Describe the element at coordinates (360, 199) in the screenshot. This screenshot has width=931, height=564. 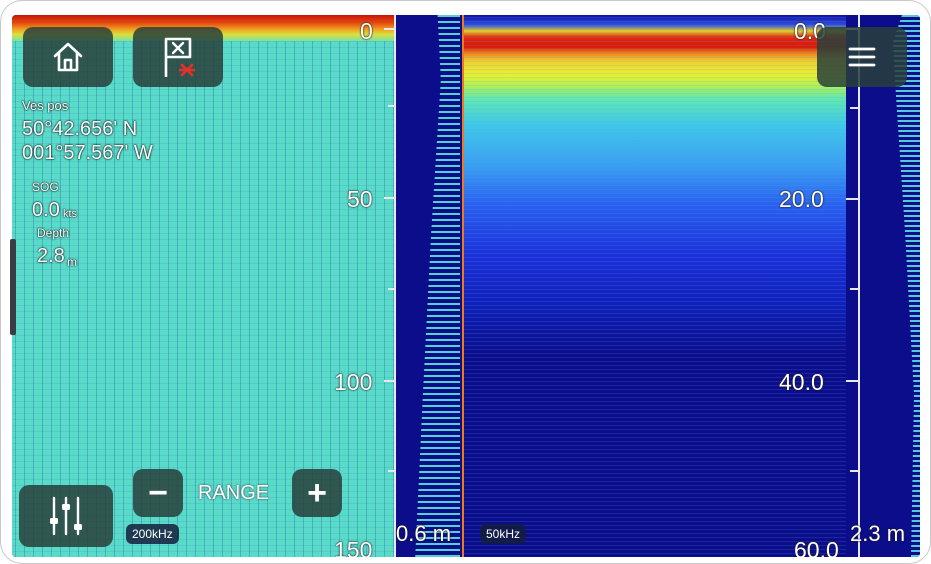
I see `depth-tick-label: 50` at that location.